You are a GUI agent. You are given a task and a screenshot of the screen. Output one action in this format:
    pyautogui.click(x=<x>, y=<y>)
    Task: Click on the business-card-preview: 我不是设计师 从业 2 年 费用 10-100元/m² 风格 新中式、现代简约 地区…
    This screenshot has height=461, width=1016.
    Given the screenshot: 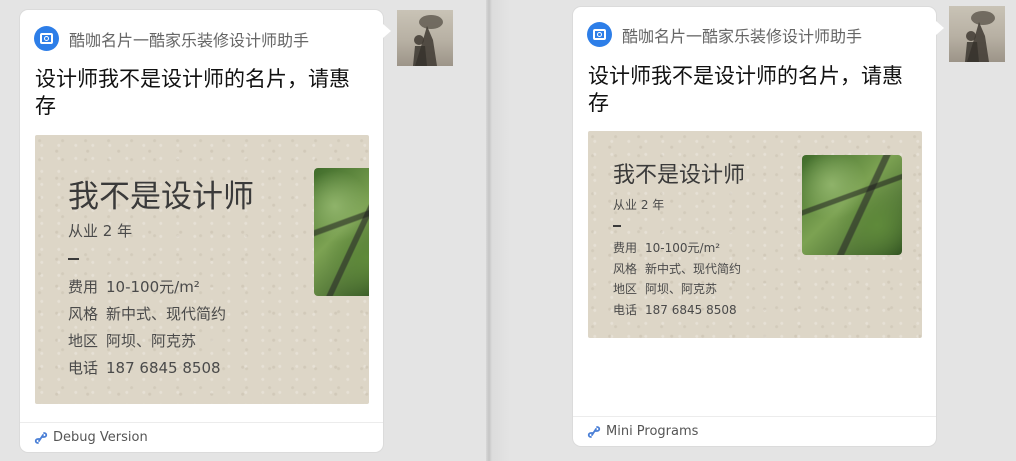 What is the action you would take?
    pyautogui.click(x=755, y=234)
    